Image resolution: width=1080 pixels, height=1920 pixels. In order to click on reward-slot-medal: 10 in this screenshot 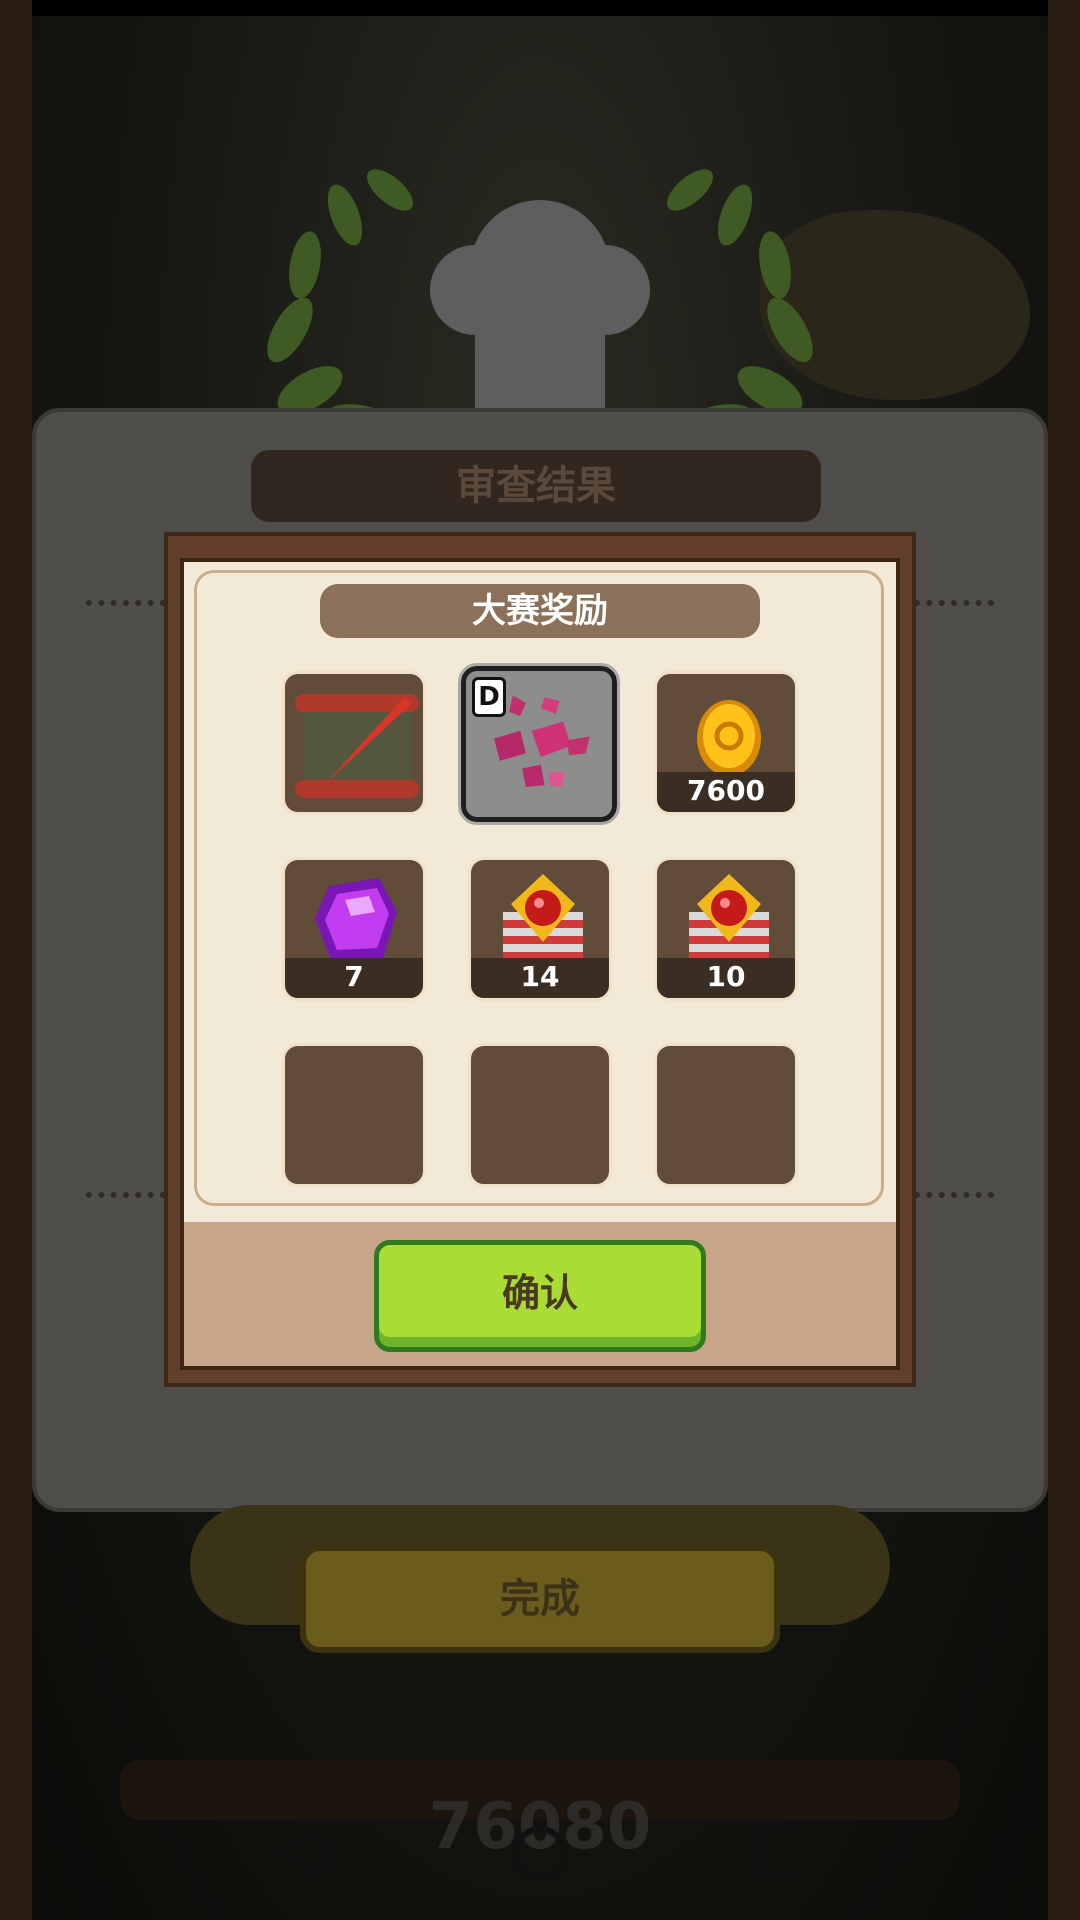, I will do `click(726, 929)`.